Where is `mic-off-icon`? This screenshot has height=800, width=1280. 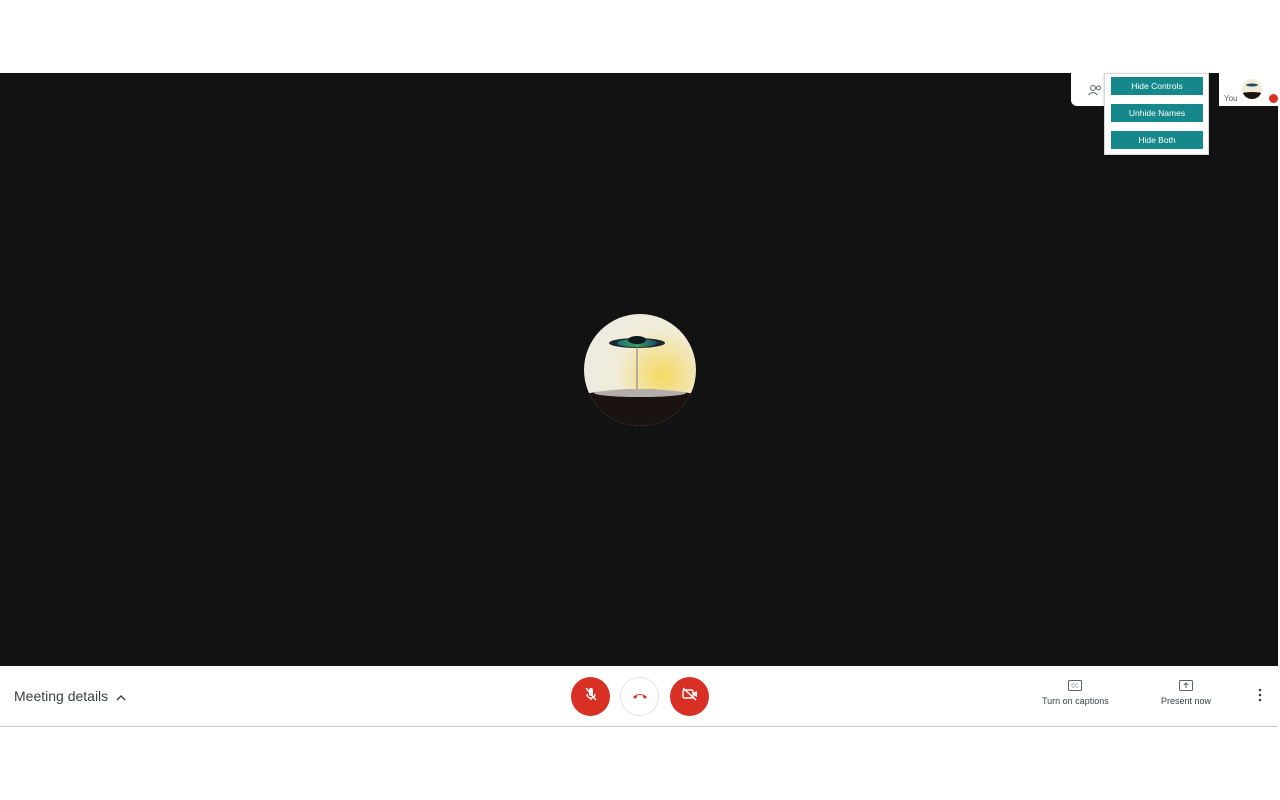
mic-off-icon is located at coordinates (591, 696).